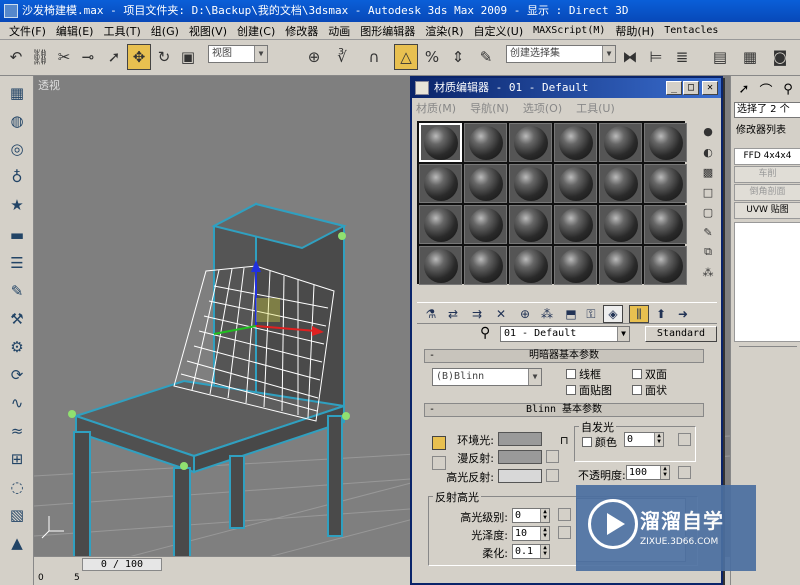 The image size is (800, 585). What do you see at coordinates (720, 57) in the screenshot?
I see `curve-editor-icon: ▤` at bounding box center [720, 57].